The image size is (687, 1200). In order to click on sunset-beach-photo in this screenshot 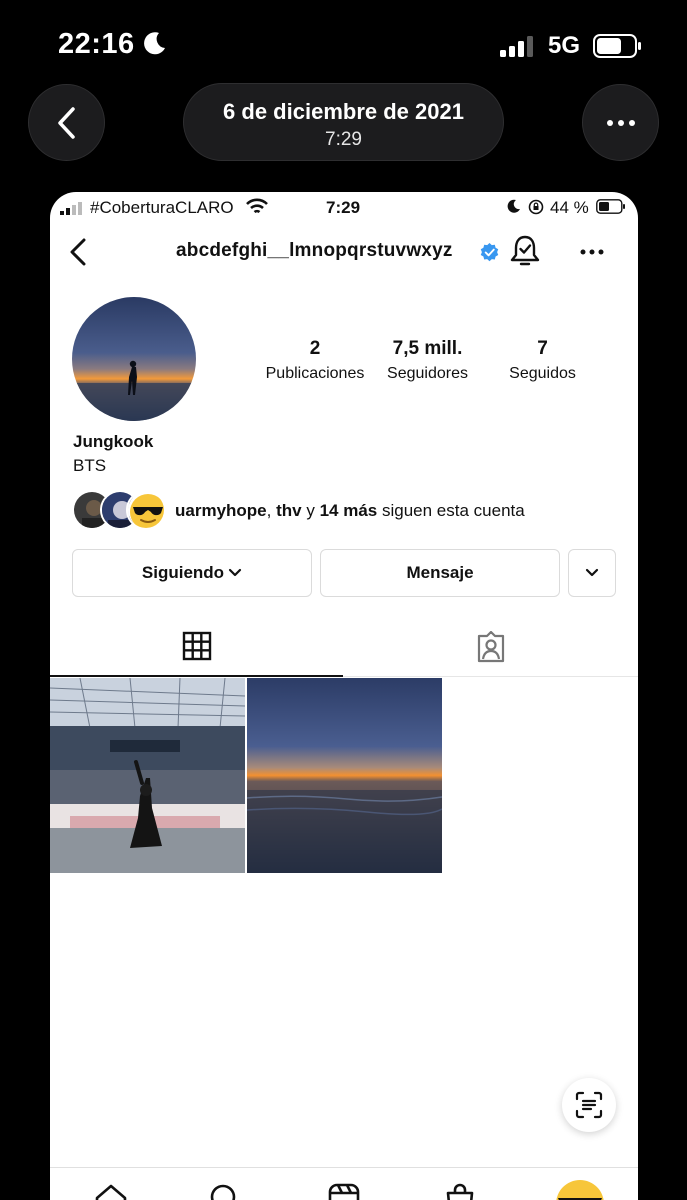, I will do `click(344, 775)`.